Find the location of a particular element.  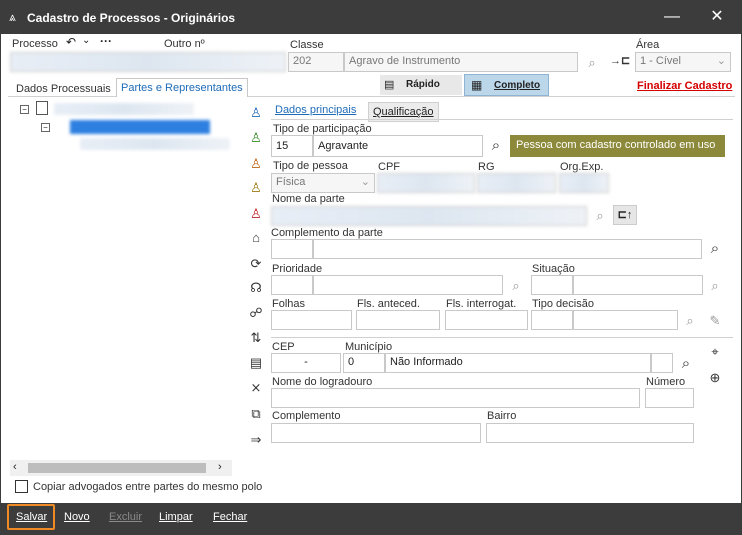

map-add-icon: ⊕ is located at coordinates (715, 378).